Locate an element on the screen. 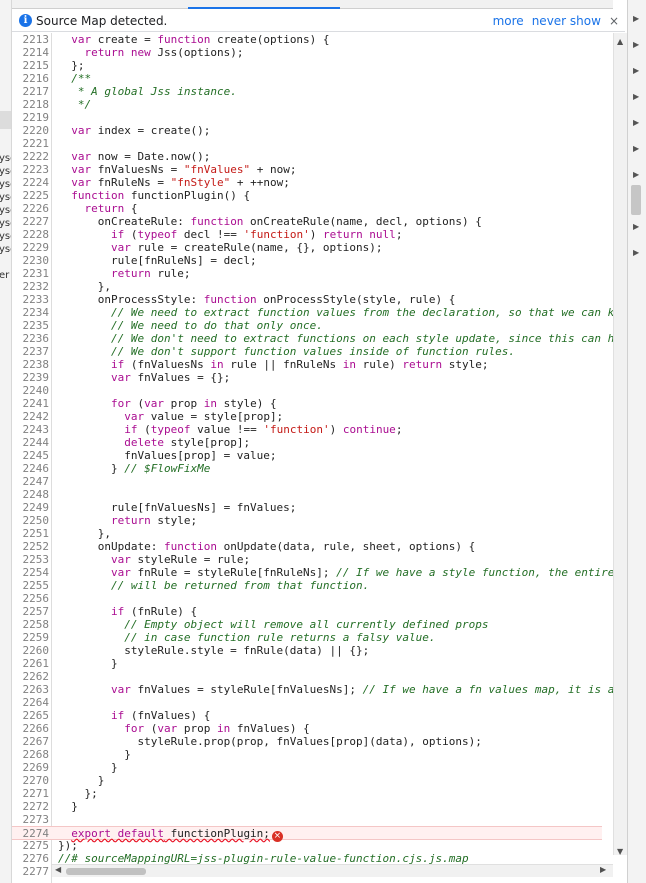  code-line: 2275}); is located at coordinates (307, 845).